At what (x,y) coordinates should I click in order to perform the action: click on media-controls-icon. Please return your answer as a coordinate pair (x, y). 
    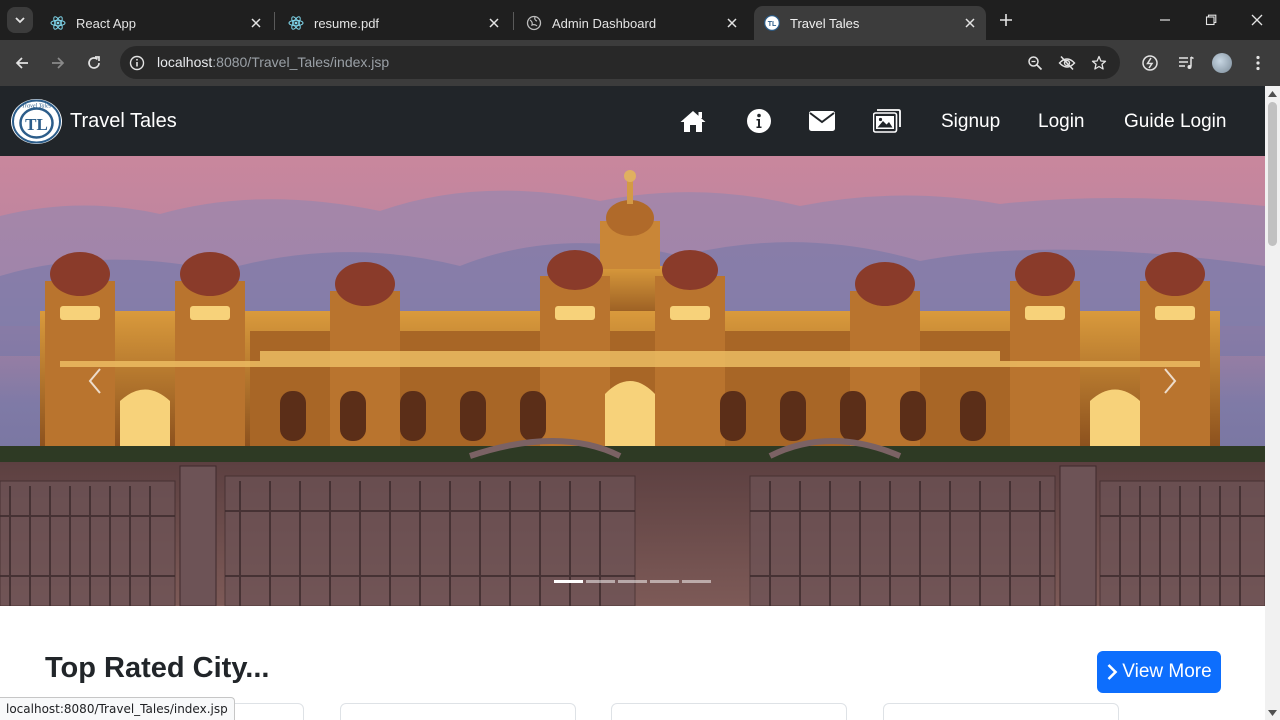
    Looking at the image, I should click on (1186, 63).